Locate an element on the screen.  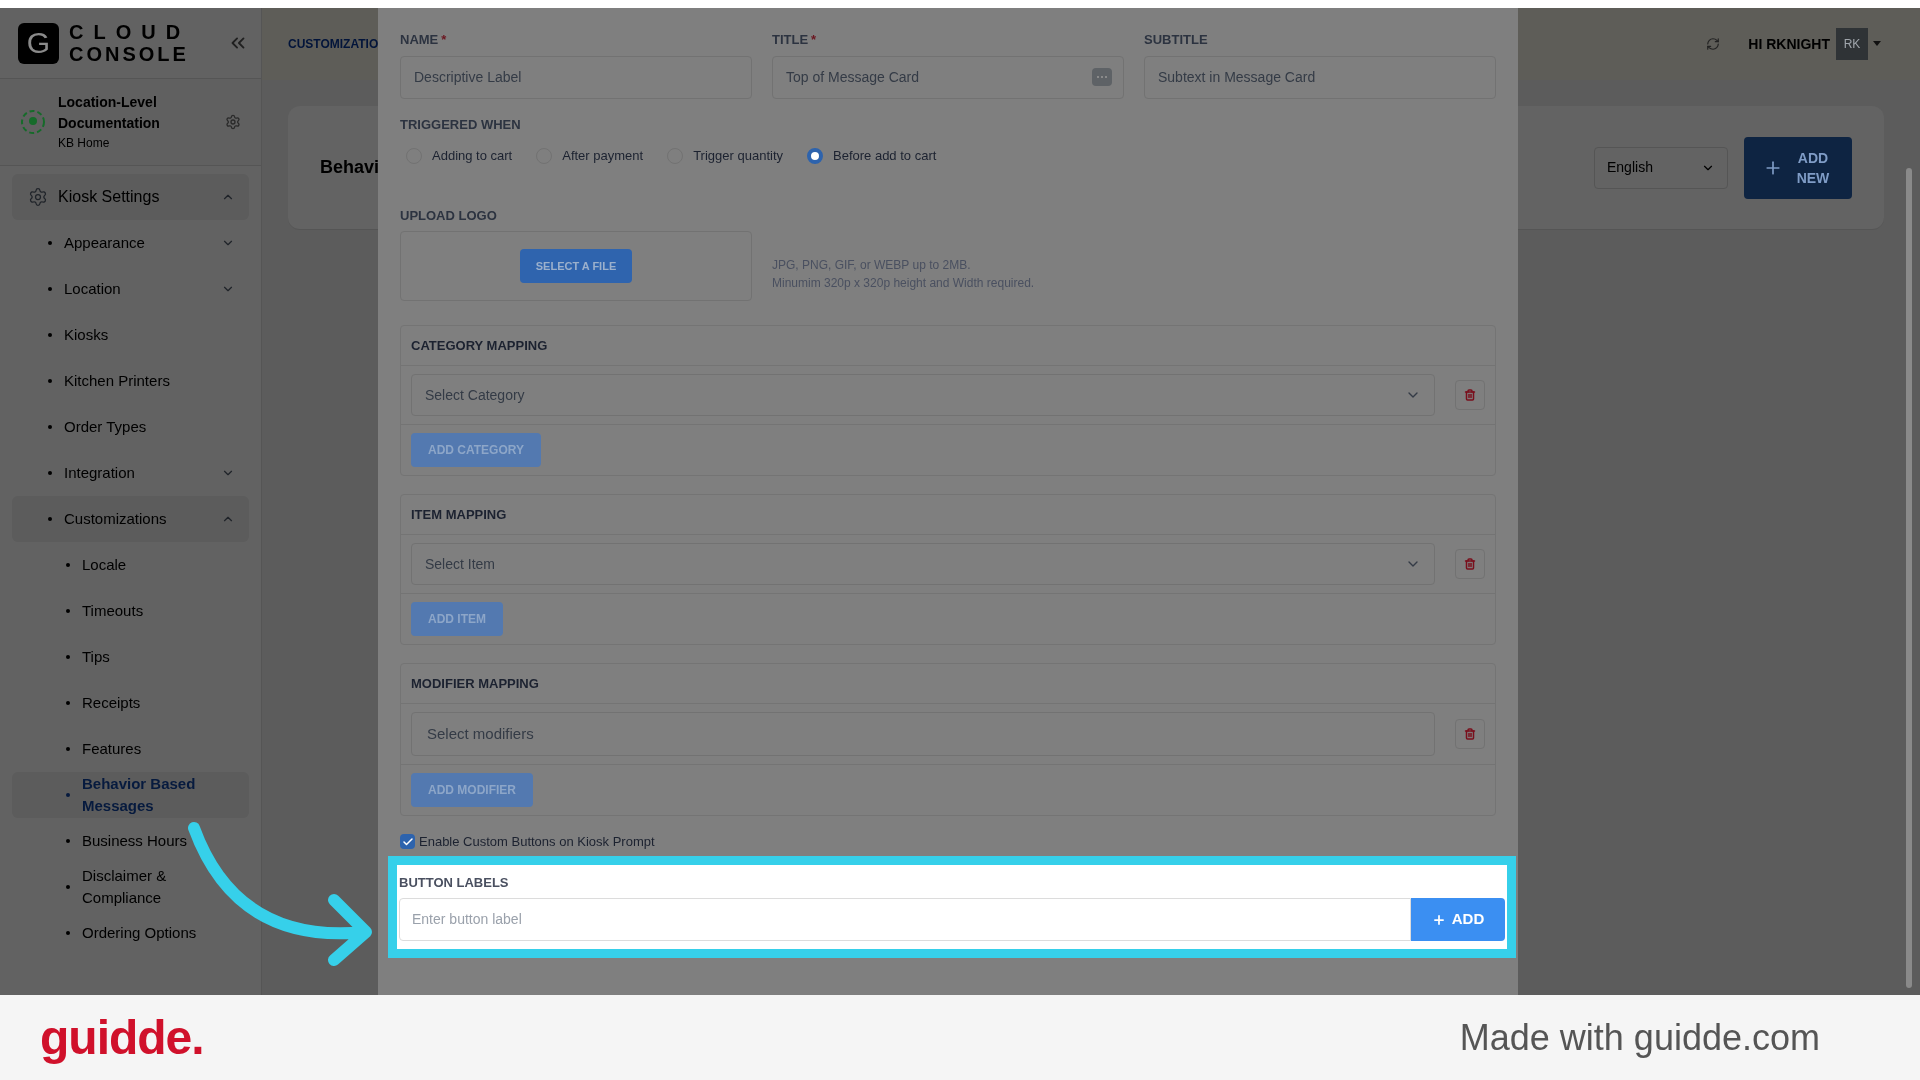
sidebar-item: Location is located at coordinates (130, 289).